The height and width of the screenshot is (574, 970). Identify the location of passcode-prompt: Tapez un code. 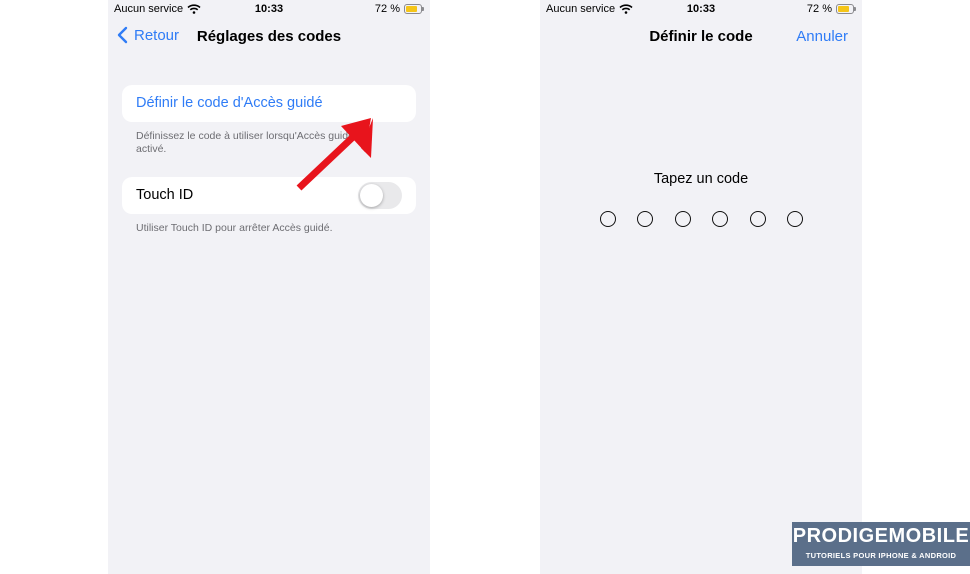
(701, 179).